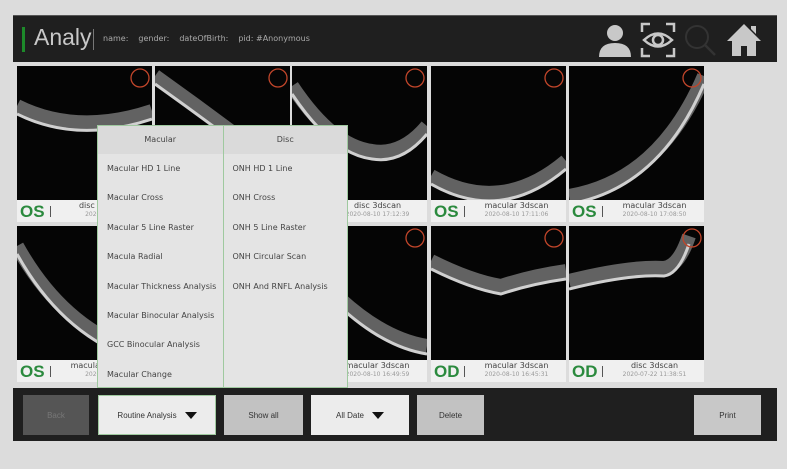 The width and height of the screenshot is (787, 469). I want to click on scan-card: OS macular 3dscan 2020-08-10 17:11:06, so click(498, 144).